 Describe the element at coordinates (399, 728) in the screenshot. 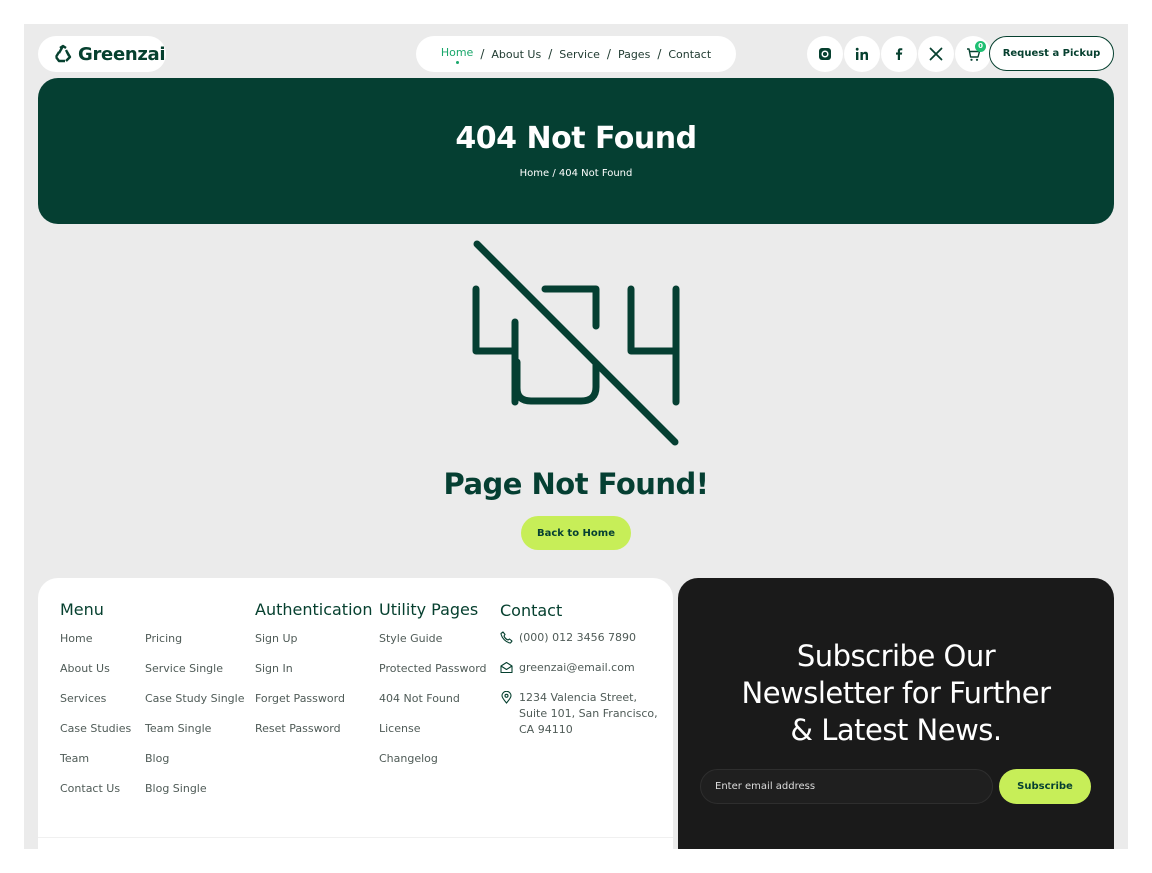

I see `footer-link-license: License` at that location.